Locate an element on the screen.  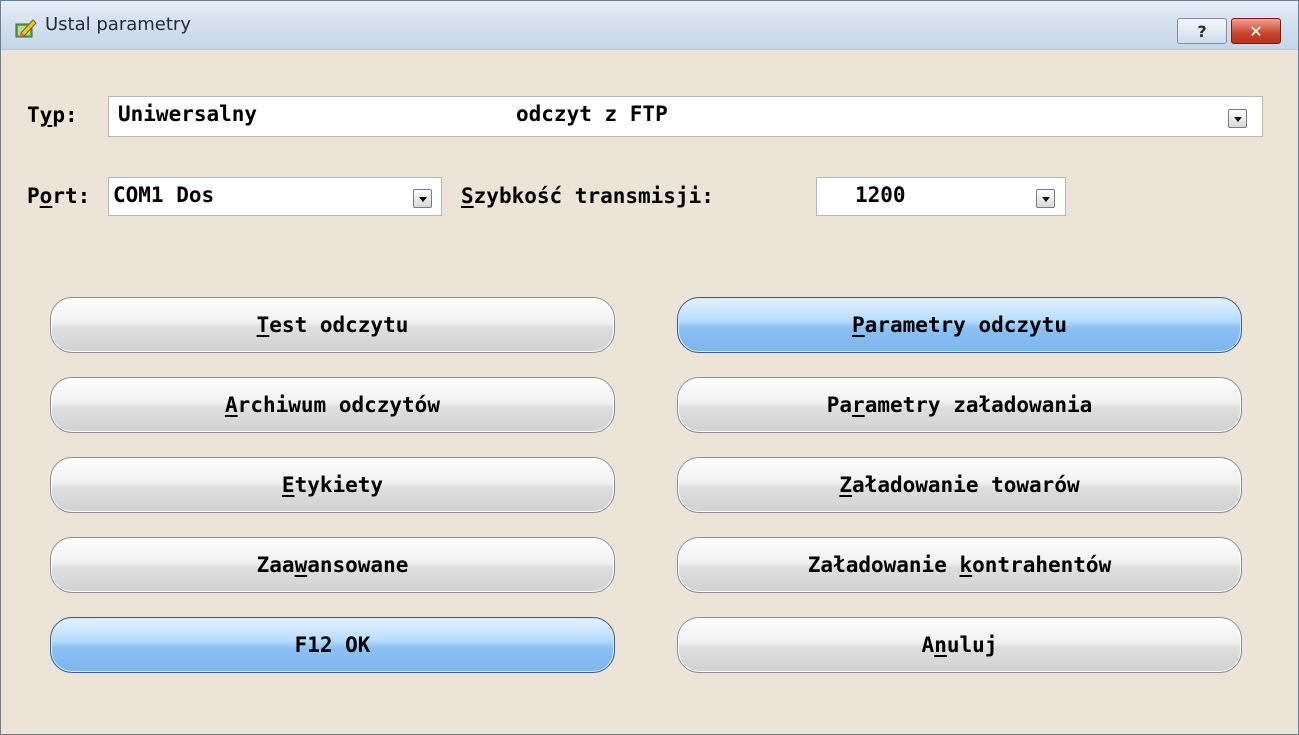
load-goods-button: Załadowanie towarów is located at coordinates (959, 485).